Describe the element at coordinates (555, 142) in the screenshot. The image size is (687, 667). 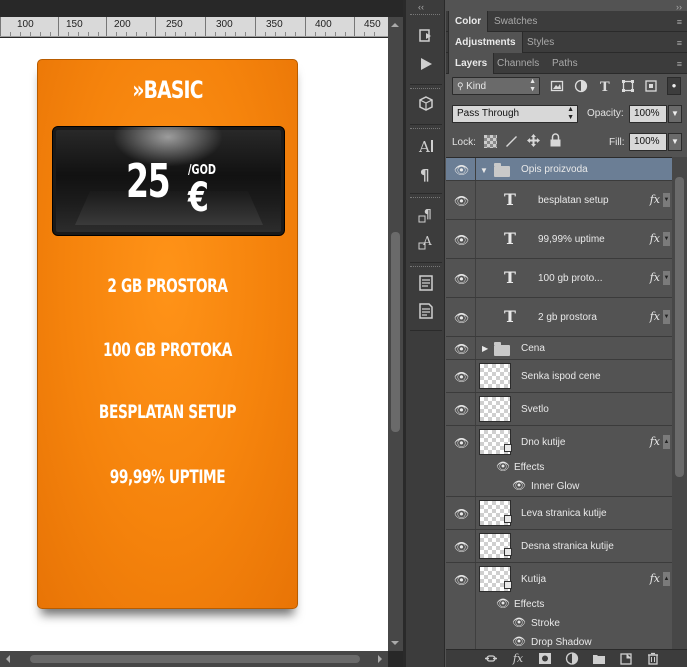
I see `lock-all-icon` at that location.